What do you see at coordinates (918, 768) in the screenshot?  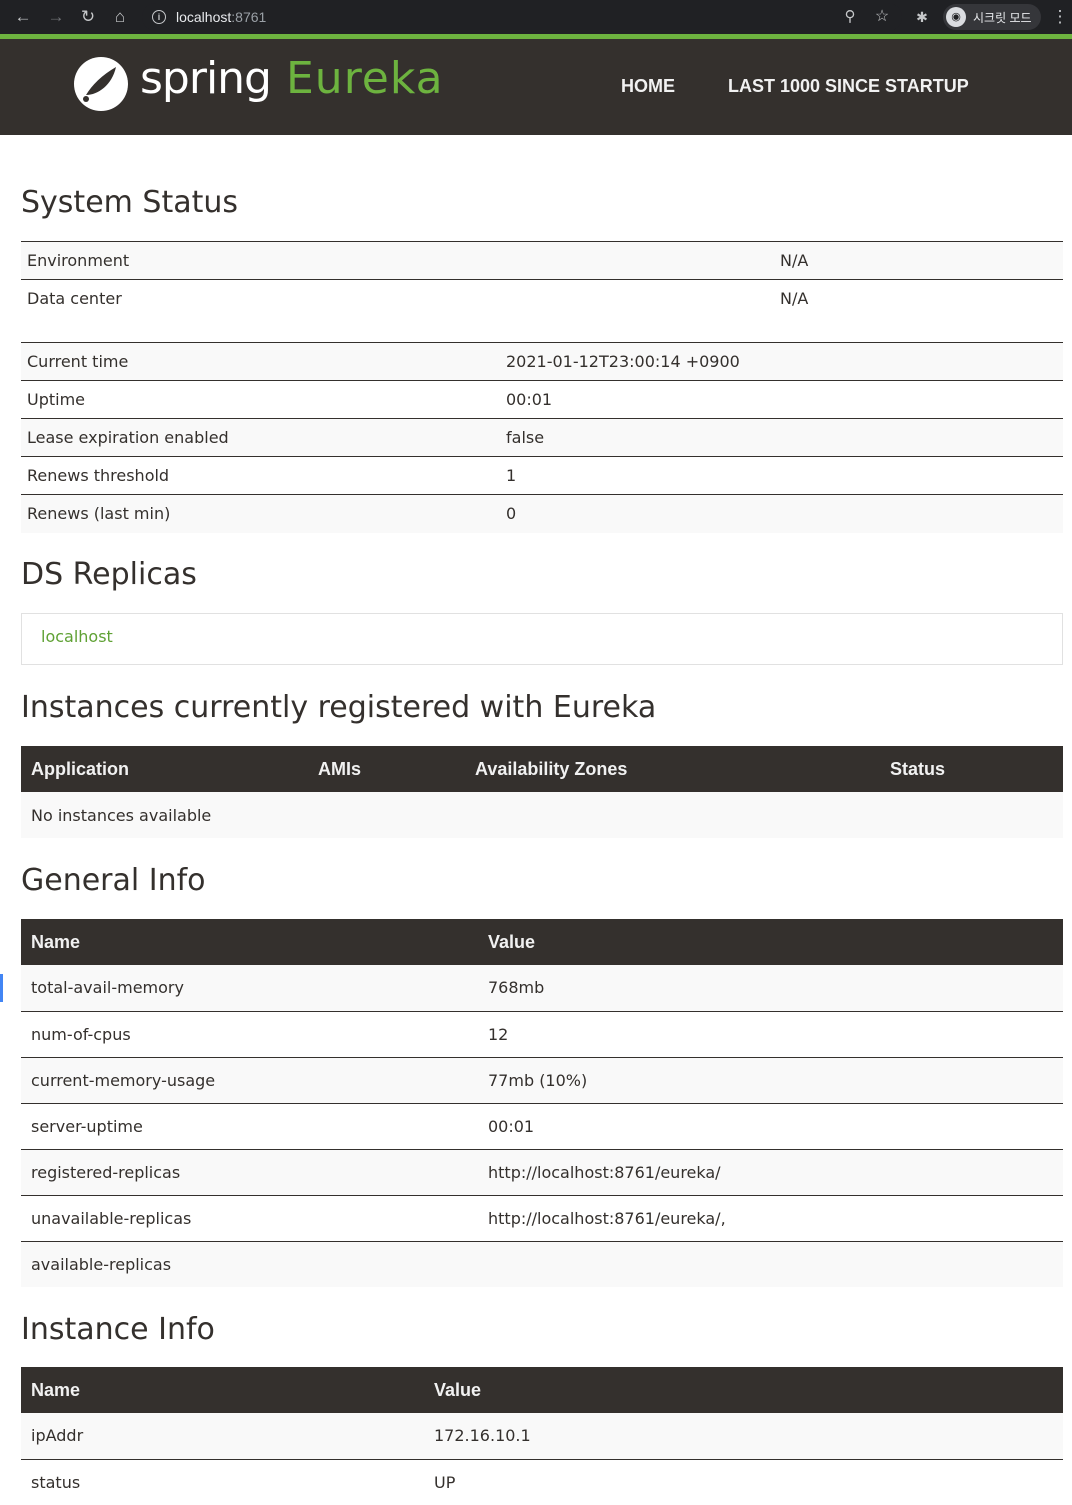 I see `col-status: Status` at bounding box center [918, 768].